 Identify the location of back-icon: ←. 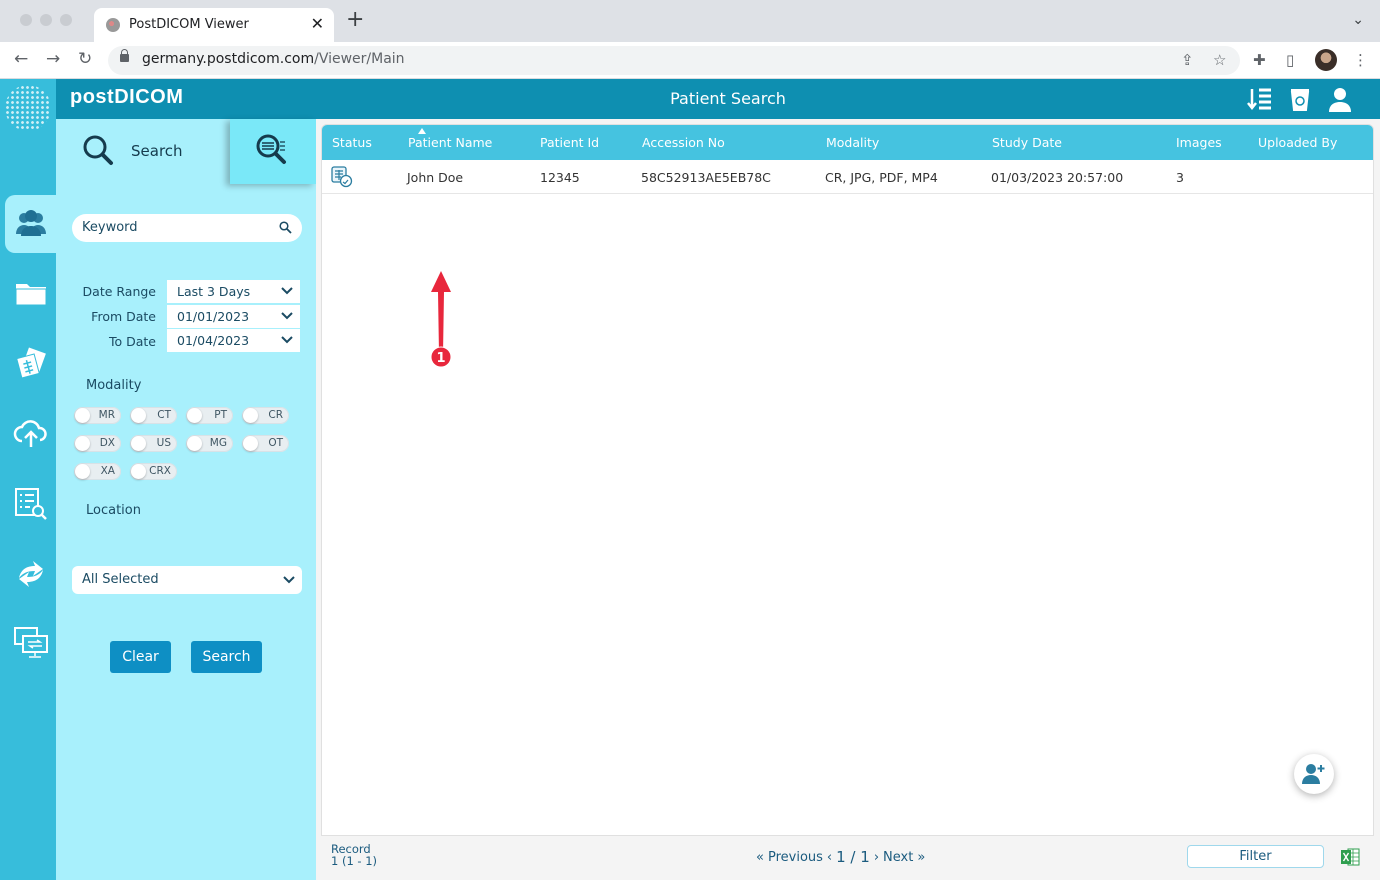
(21, 59).